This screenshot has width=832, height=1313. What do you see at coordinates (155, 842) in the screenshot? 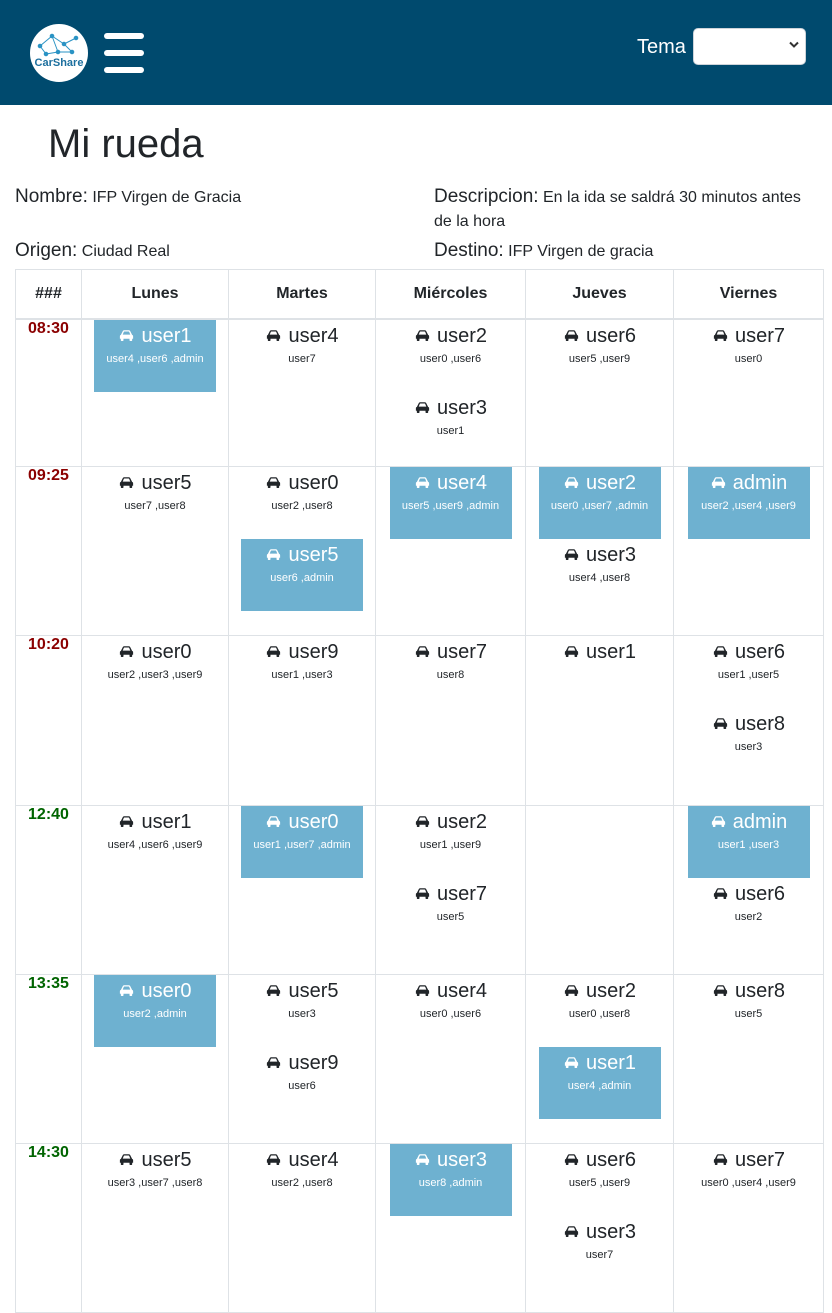
I see `trip-card: user1 user4 ,user6 ,user9` at bounding box center [155, 842].